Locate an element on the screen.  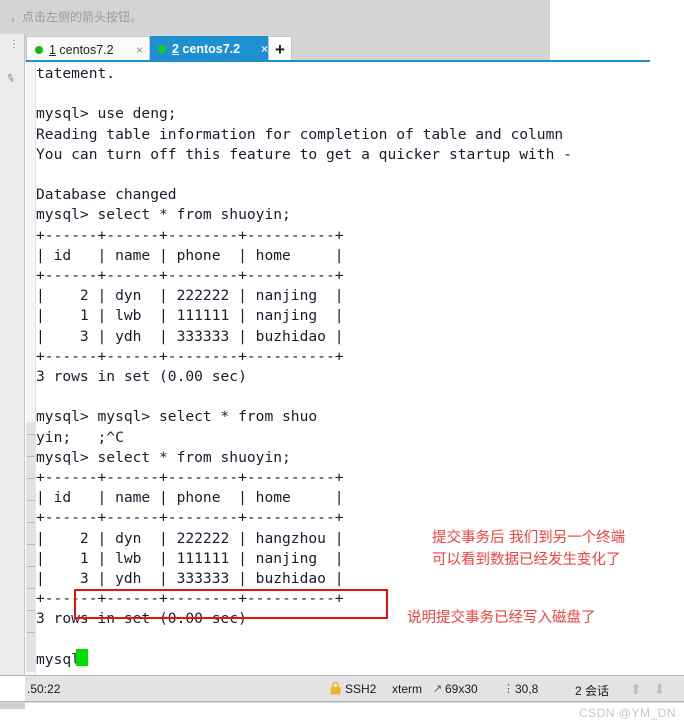
tab-title-2: centos7.2 is located at coordinates (209, 49).